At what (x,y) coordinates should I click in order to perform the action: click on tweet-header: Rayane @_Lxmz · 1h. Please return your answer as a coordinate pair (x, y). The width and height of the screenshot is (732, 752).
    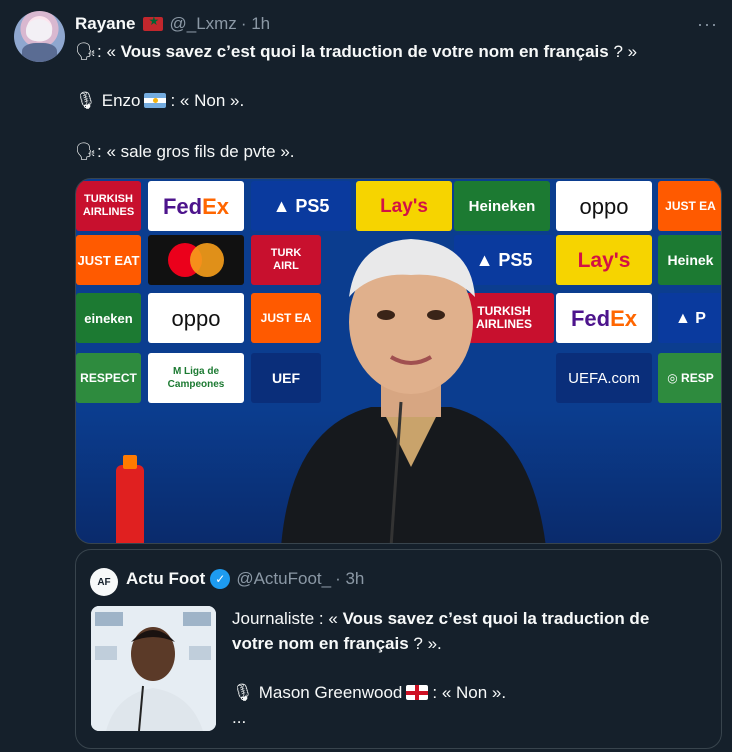
    Looking at the image, I should click on (172, 24).